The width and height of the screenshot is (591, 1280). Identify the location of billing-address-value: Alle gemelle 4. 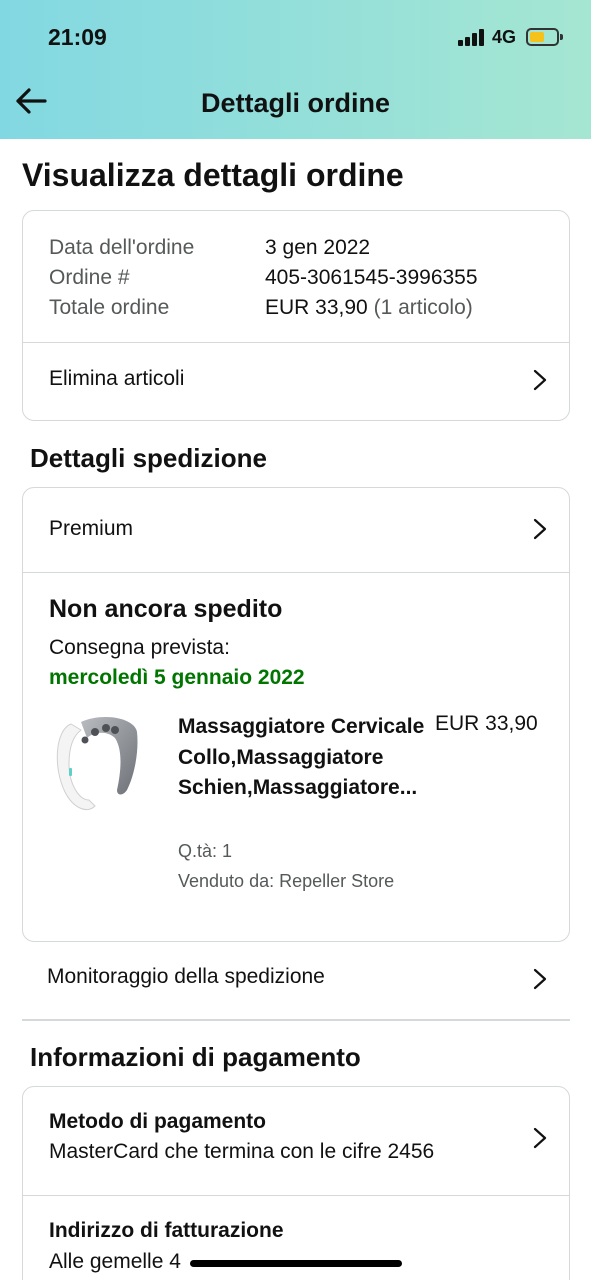
(115, 1261).